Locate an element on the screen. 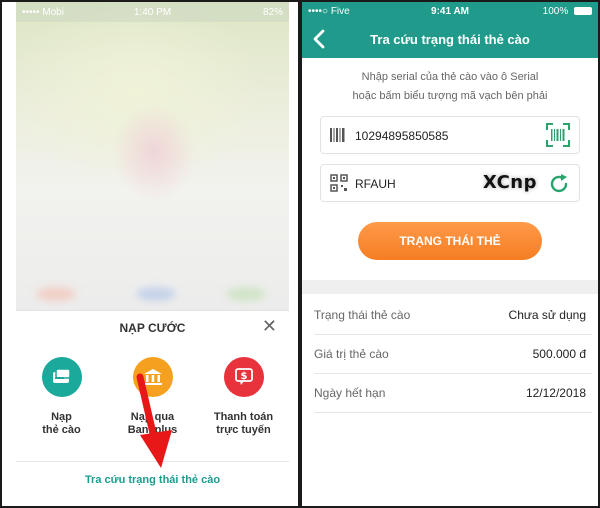  qr-code-icon is located at coordinates (339, 185).